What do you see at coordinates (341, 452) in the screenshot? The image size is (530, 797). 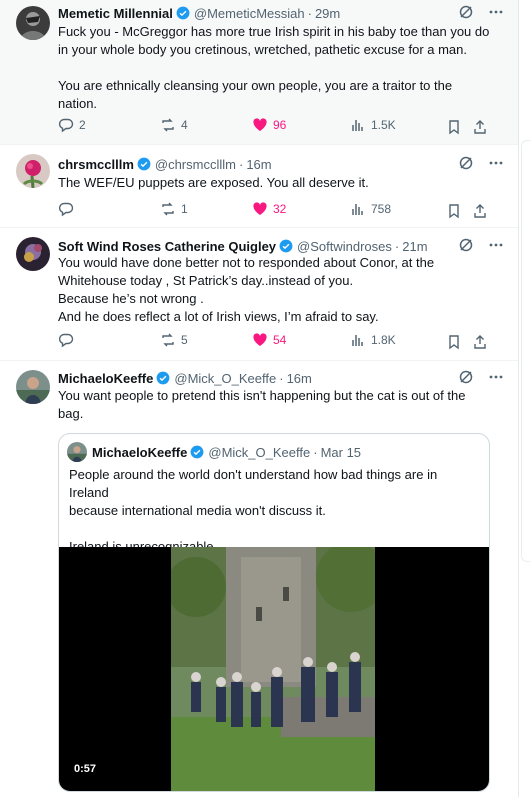 I see `timestamp: Mar 15` at bounding box center [341, 452].